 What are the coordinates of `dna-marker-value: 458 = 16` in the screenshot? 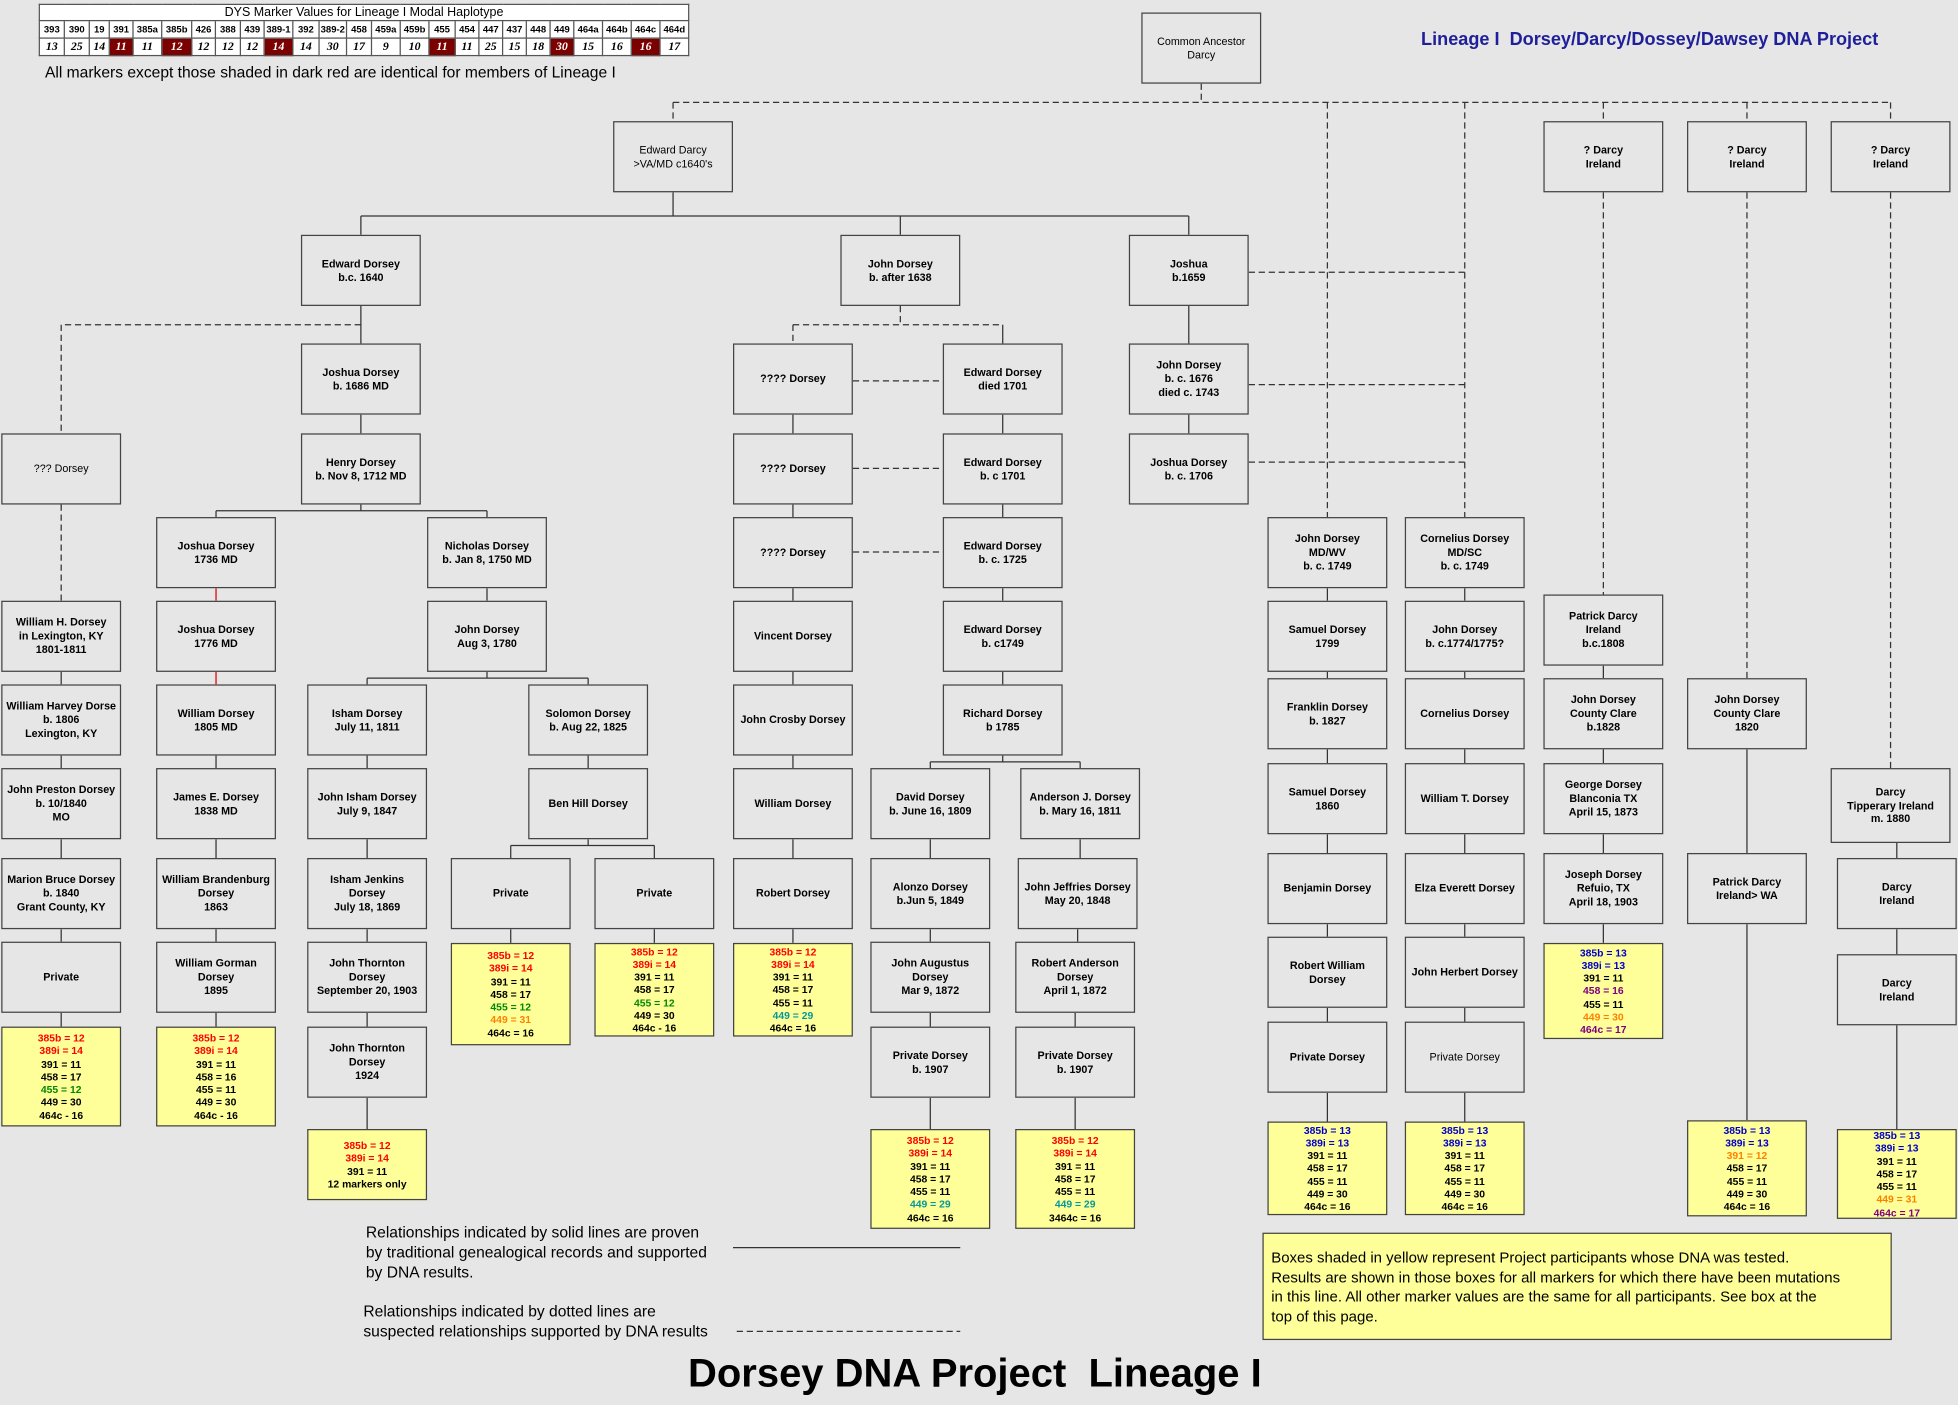 It's located at (216, 1076).